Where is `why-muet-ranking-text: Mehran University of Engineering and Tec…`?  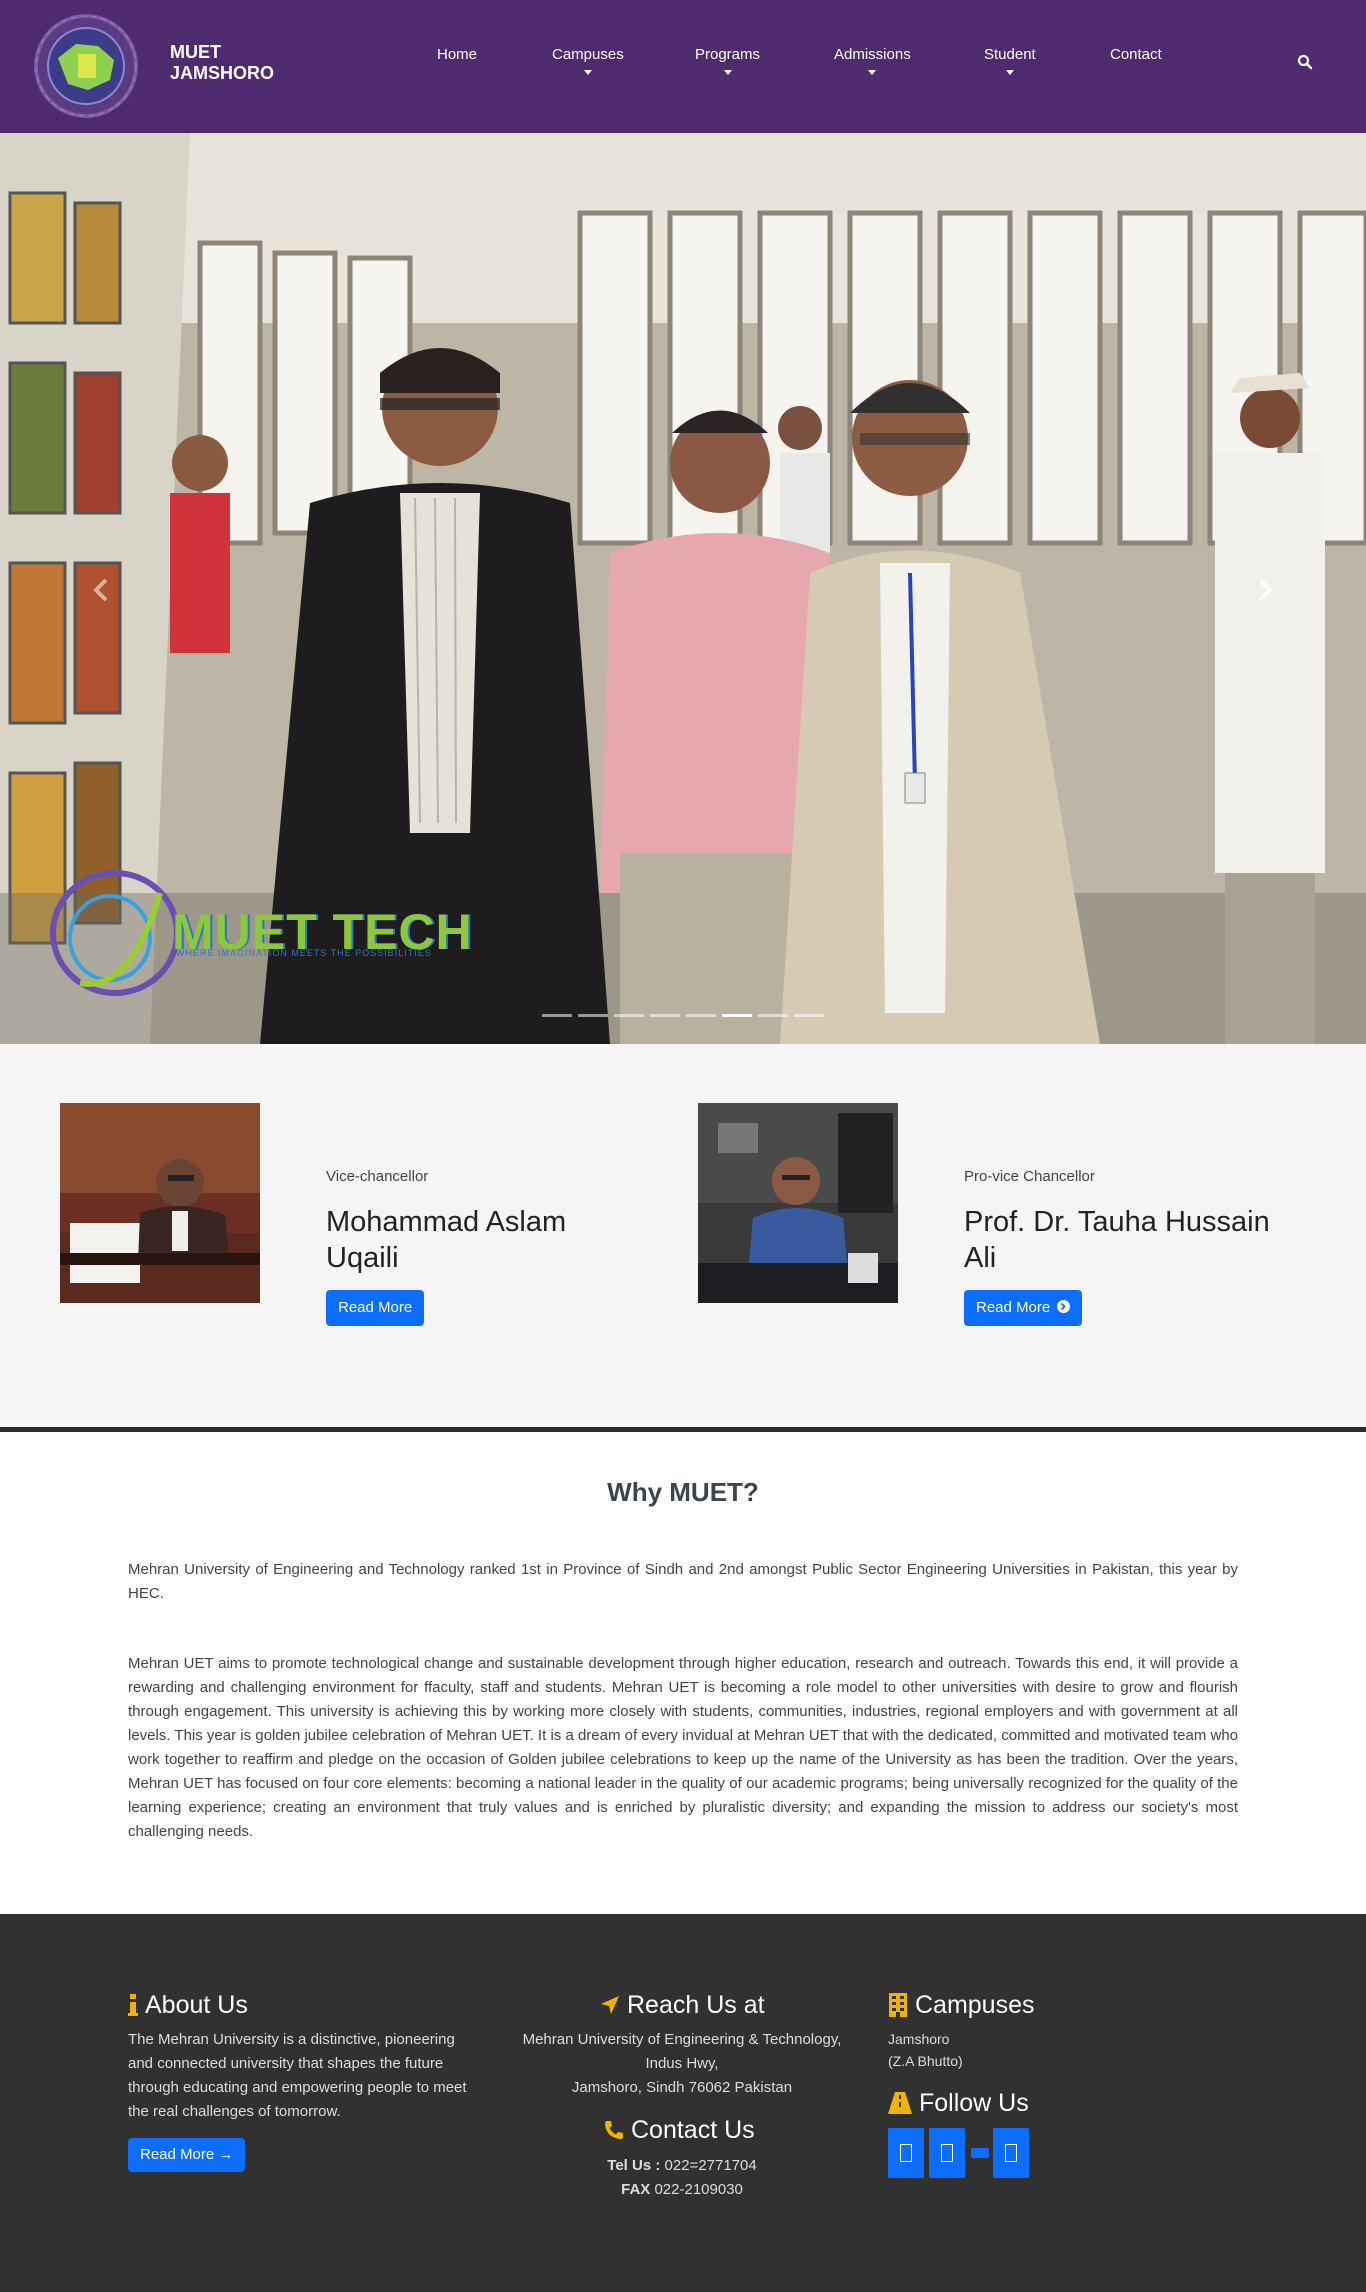
why-muet-ranking-text: Mehran University of Engineering and Tec… is located at coordinates (683, 1581).